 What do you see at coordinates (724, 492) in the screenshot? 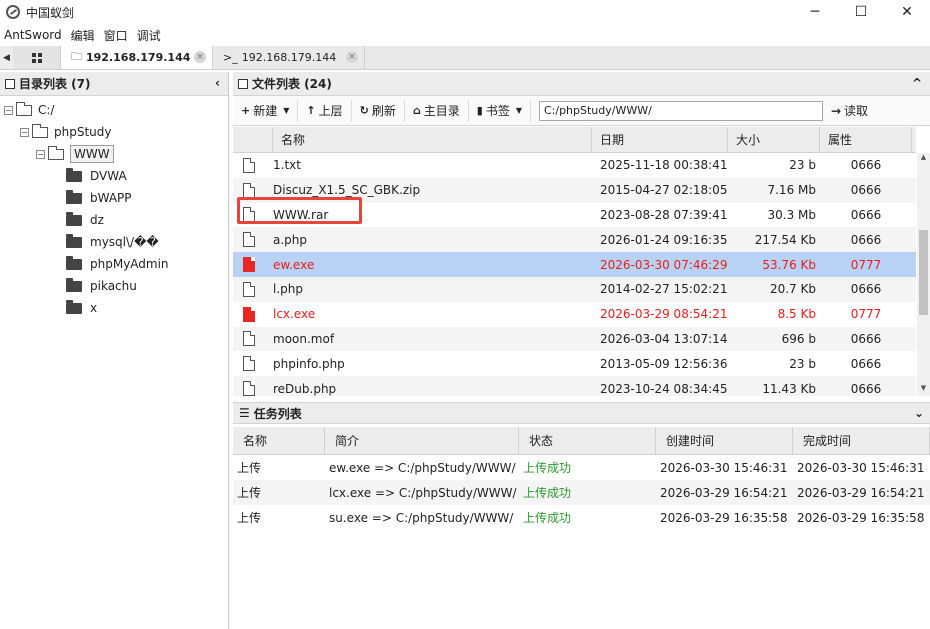
I see `task-created: 2026-03-29 16:54:21` at bounding box center [724, 492].